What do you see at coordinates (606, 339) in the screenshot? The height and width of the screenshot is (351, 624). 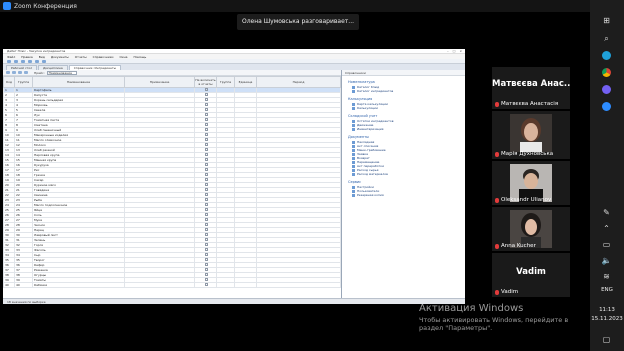 I see `notifications-icon: ▢` at bounding box center [606, 339].